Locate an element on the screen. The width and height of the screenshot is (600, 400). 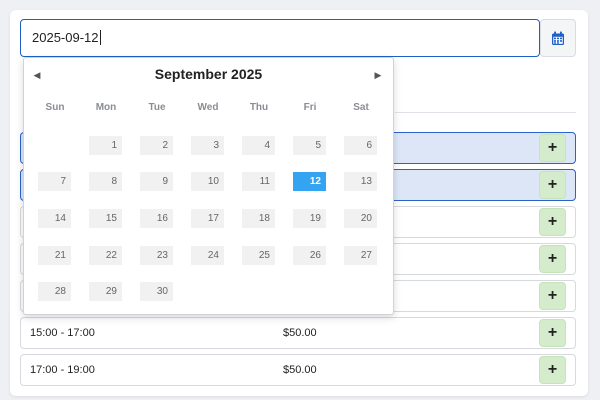
day-cell: 7 is located at coordinates (54, 181).